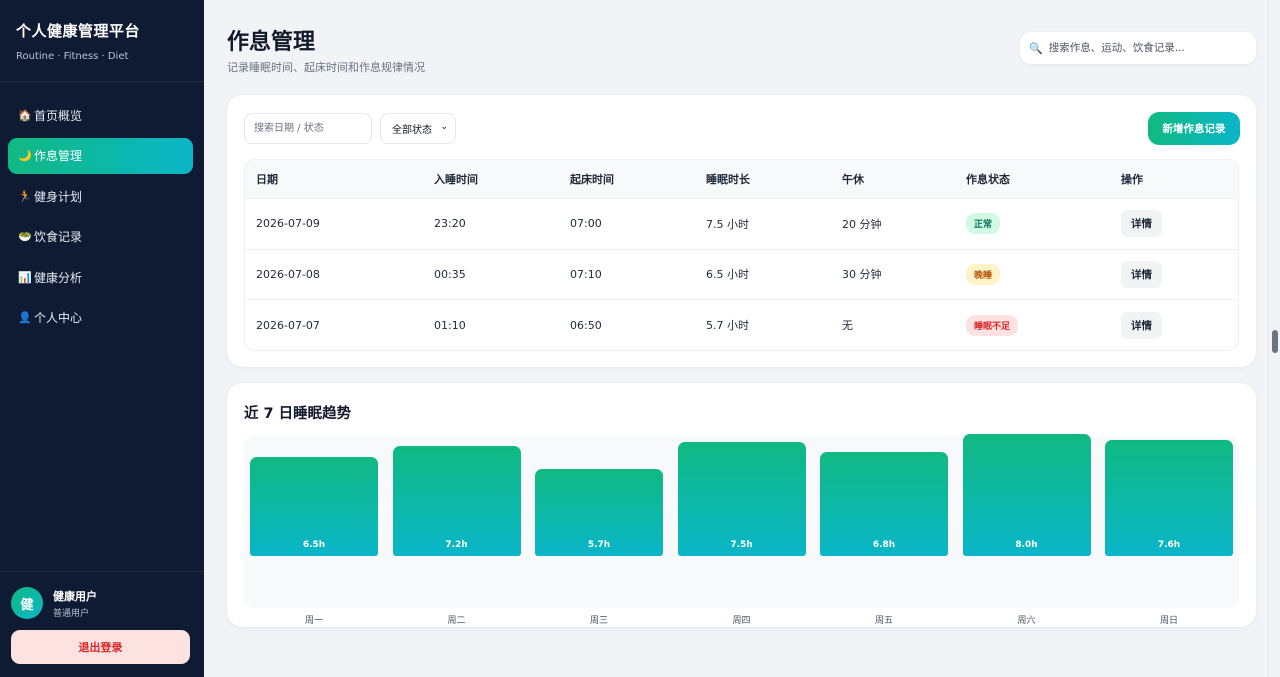 This screenshot has width=1280, height=677. I want to click on status-badge: 晚睡, so click(983, 274).